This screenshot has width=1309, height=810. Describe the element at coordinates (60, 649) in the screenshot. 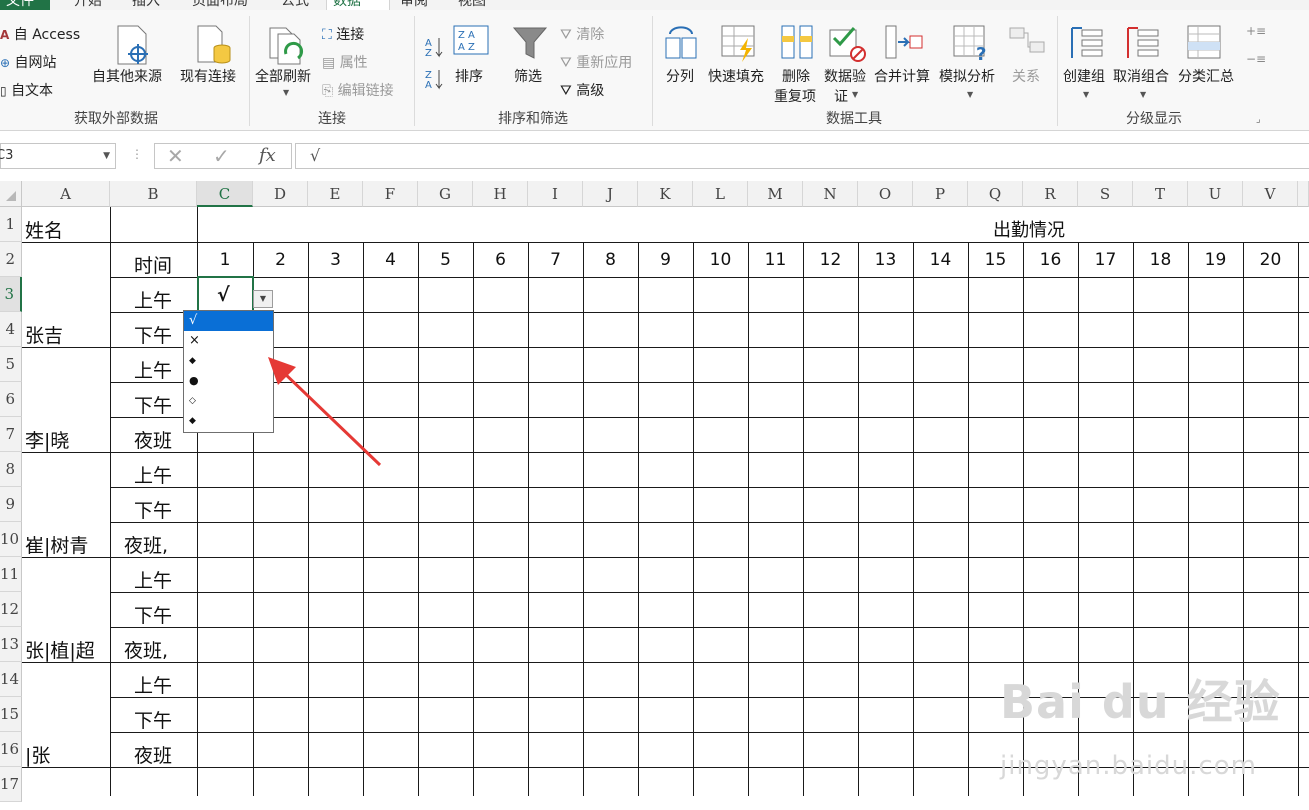

I see `name-cell: 张|植|超` at that location.